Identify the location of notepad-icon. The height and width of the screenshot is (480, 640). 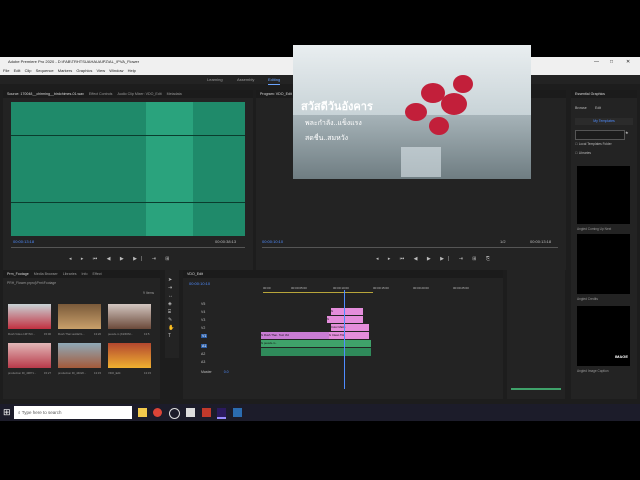
(190, 412).